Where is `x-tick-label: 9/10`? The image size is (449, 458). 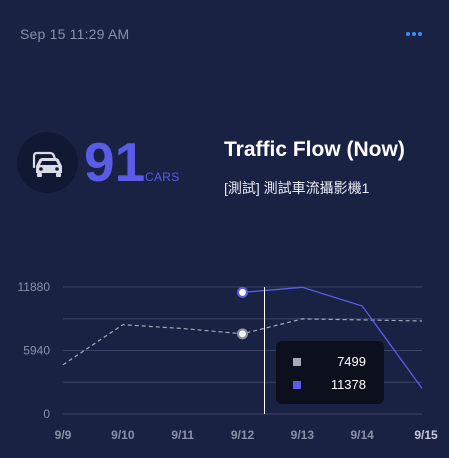
x-tick-label: 9/10 is located at coordinates (123, 435).